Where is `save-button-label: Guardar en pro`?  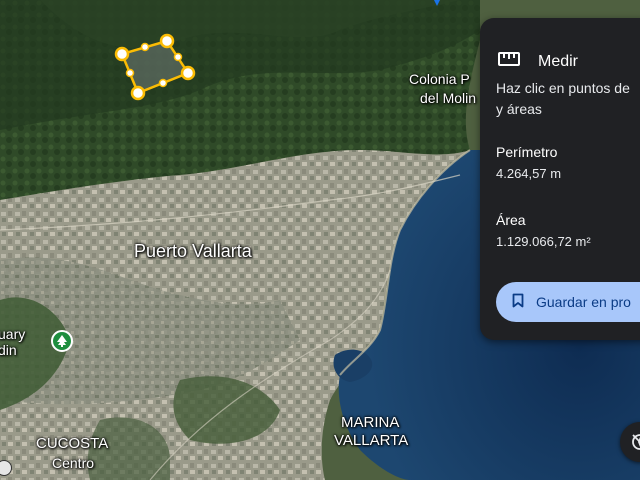
save-button-label: Guardar en pro is located at coordinates (583, 302).